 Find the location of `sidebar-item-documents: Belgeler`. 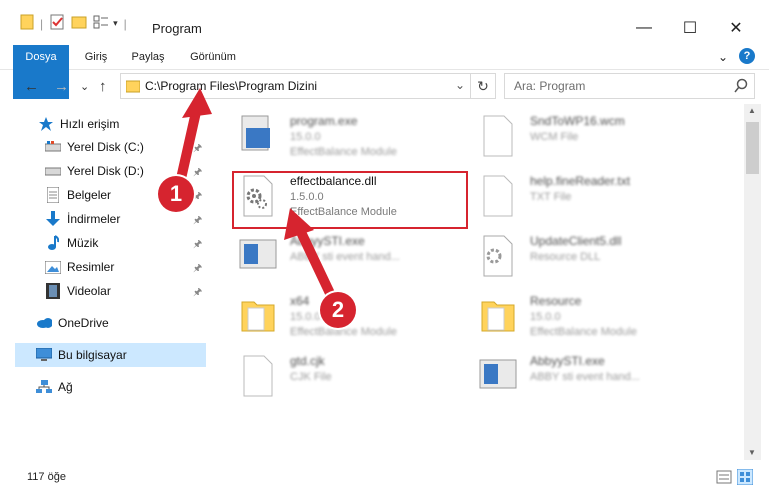

sidebar-item-documents: Belgeler is located at coordinates (78, 195).